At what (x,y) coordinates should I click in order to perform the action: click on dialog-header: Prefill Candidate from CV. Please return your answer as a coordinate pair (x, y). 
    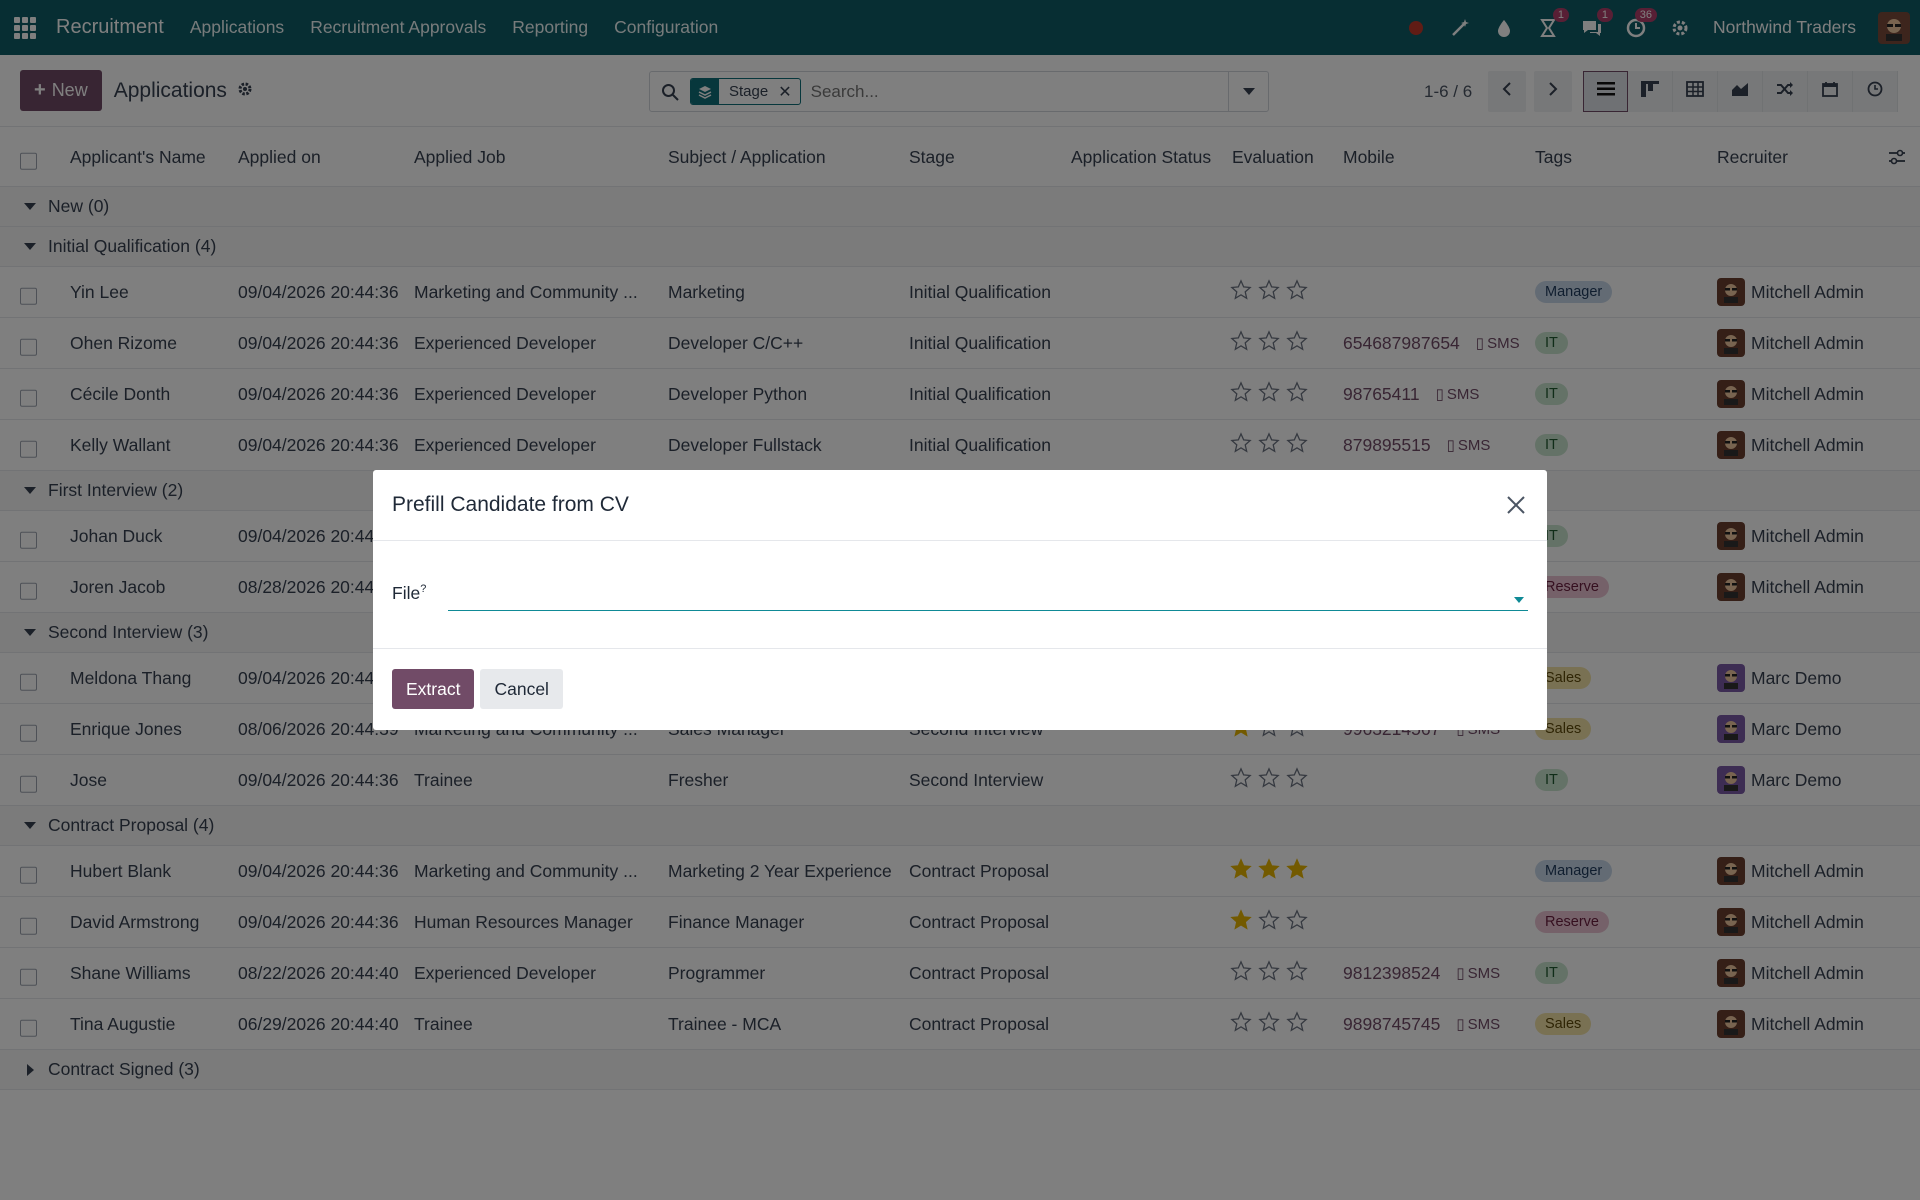
    Looking at the image, I should click on (960, 505).